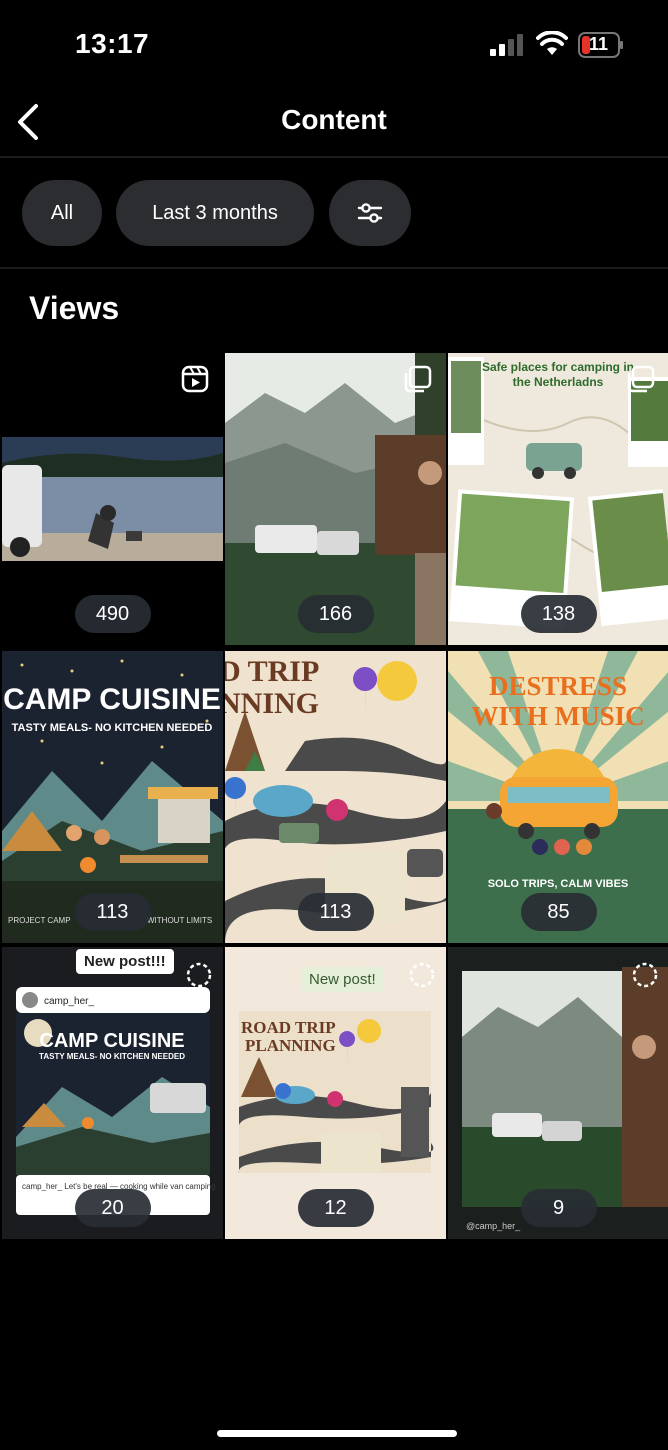 The image size is (668, 1450). What do you see at coordinates (125, 961) in the screenshot?
I see `story-sticker: New post!!!` at bounding box center [125, 961].